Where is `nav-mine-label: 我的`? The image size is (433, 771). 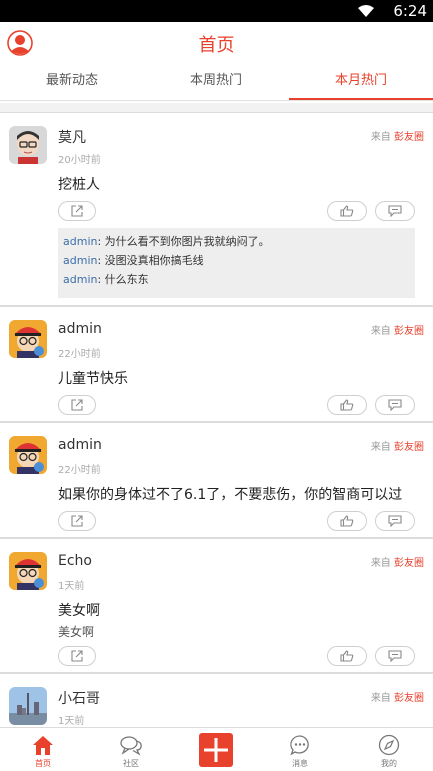
nav-mine-label: 我的 is located at coordinates (389, 763).